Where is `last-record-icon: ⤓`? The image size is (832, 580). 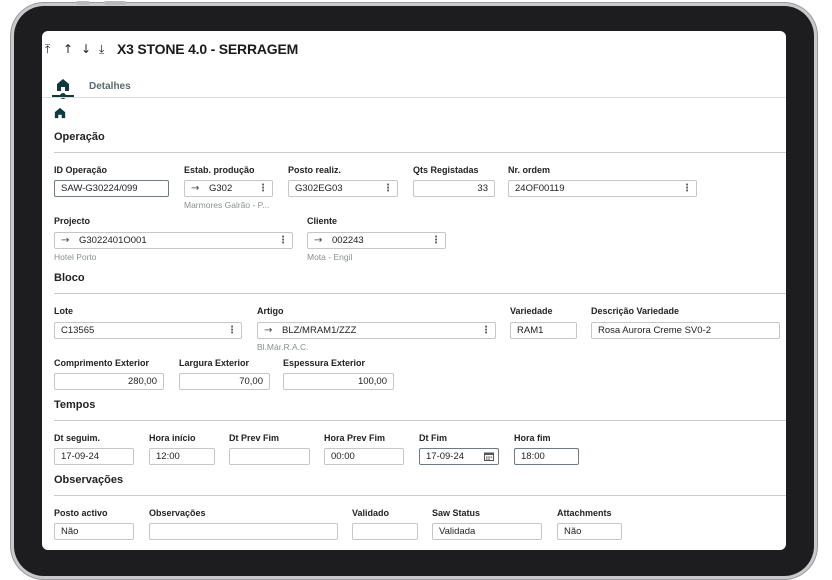
last-record-icon: ⤓ is located at coordinates (101, 49).